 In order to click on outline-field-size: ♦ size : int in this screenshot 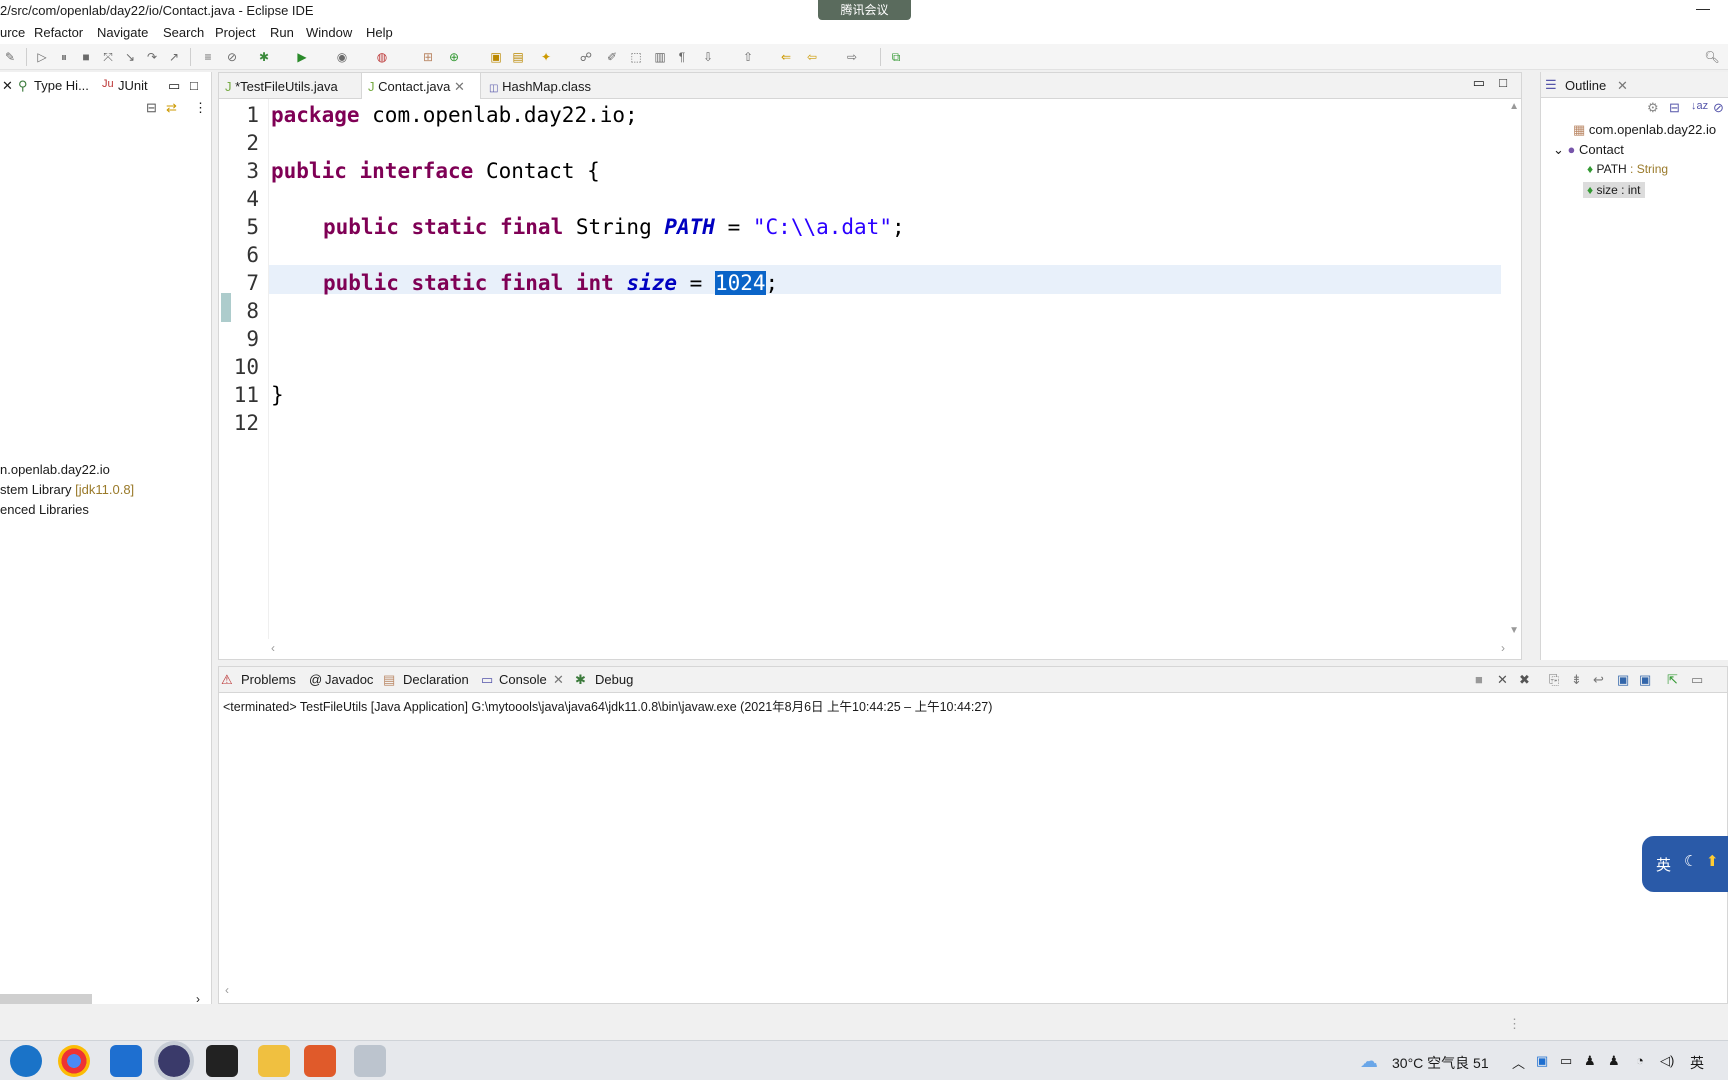, I will do `click(1614, 190)`.